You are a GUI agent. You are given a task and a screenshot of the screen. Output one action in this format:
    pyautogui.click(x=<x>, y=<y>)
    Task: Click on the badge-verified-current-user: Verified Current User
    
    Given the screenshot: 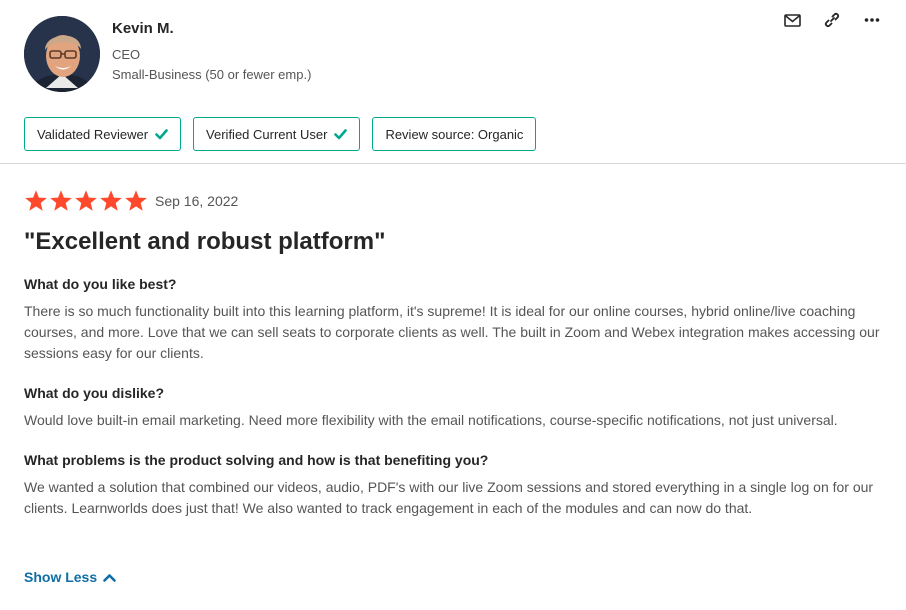 What is the action you would take?
    pyautogui.click(x=277, y=134)
    